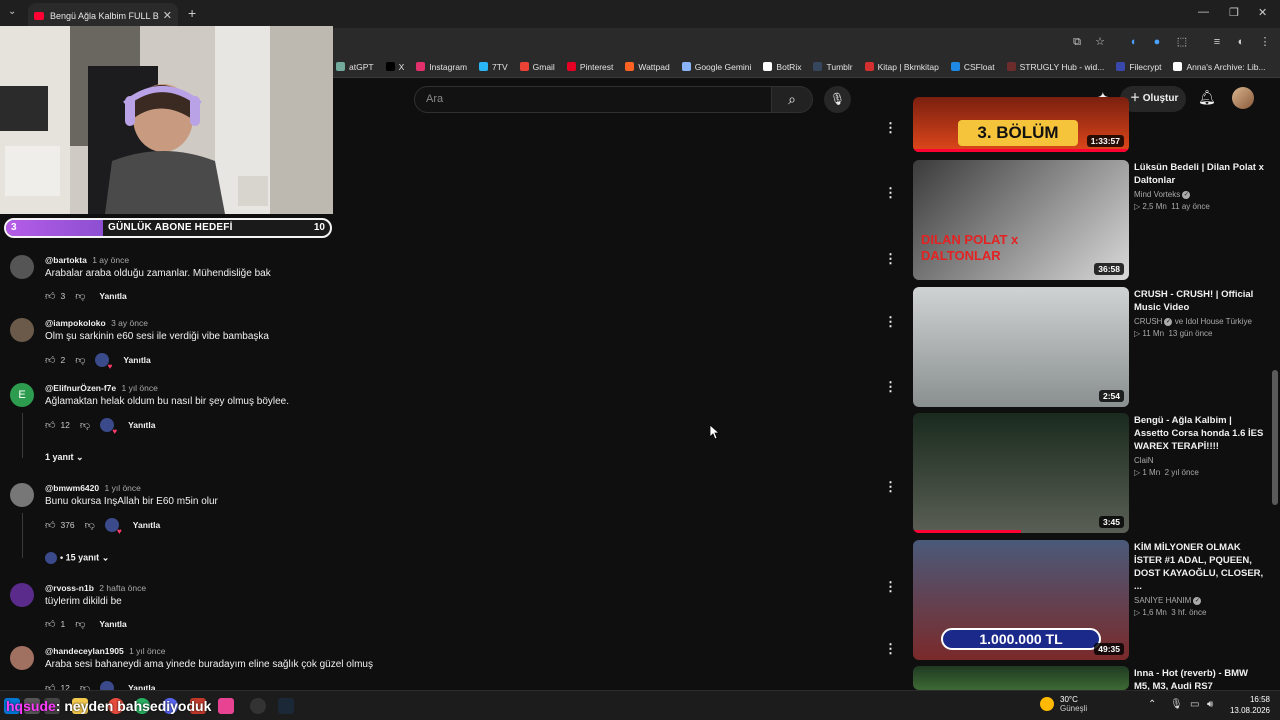 This screenshot has height=720, width=1280. What do you see at coordinates (493, 67) in the screenshot?
I see `bookmark-item: 7TV` at bounding box center [493, 67].